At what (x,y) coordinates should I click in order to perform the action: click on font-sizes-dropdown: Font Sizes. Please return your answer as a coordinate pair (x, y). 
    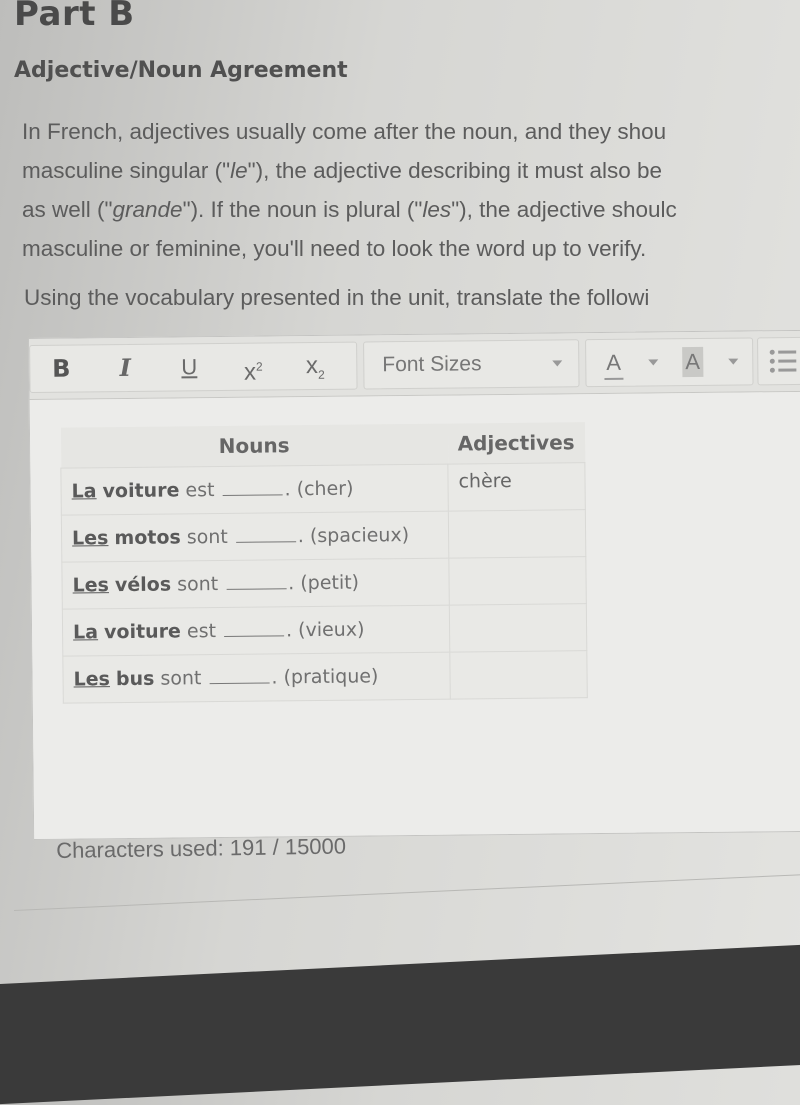
    Looking at the image, I should click on (471, 364).